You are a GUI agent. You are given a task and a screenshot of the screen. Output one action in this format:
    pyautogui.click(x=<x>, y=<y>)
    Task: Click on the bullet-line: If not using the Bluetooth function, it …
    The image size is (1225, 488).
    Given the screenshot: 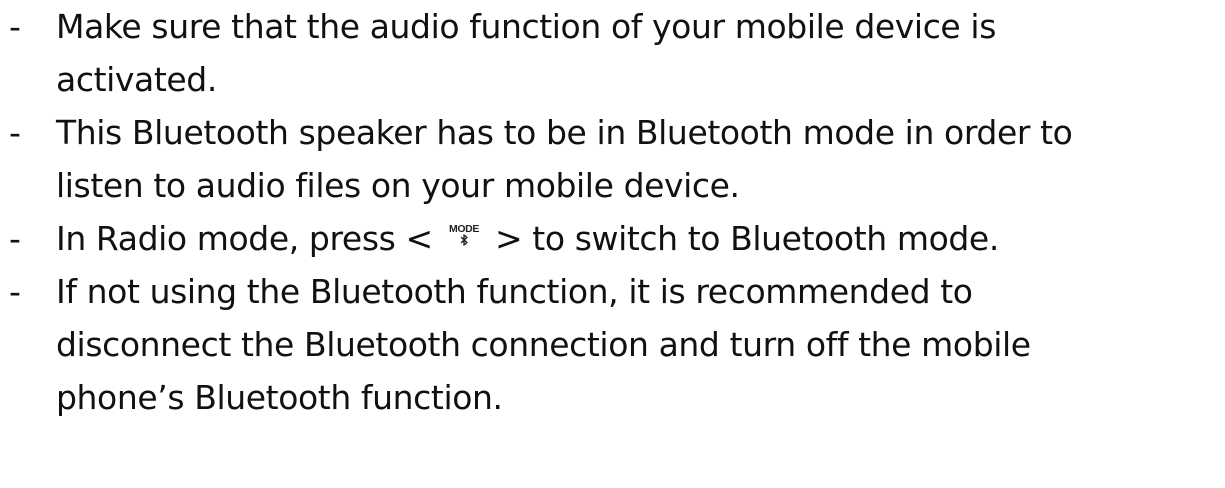 What is the action you would take?
    pyautogui.click(x=514, y=291)
    